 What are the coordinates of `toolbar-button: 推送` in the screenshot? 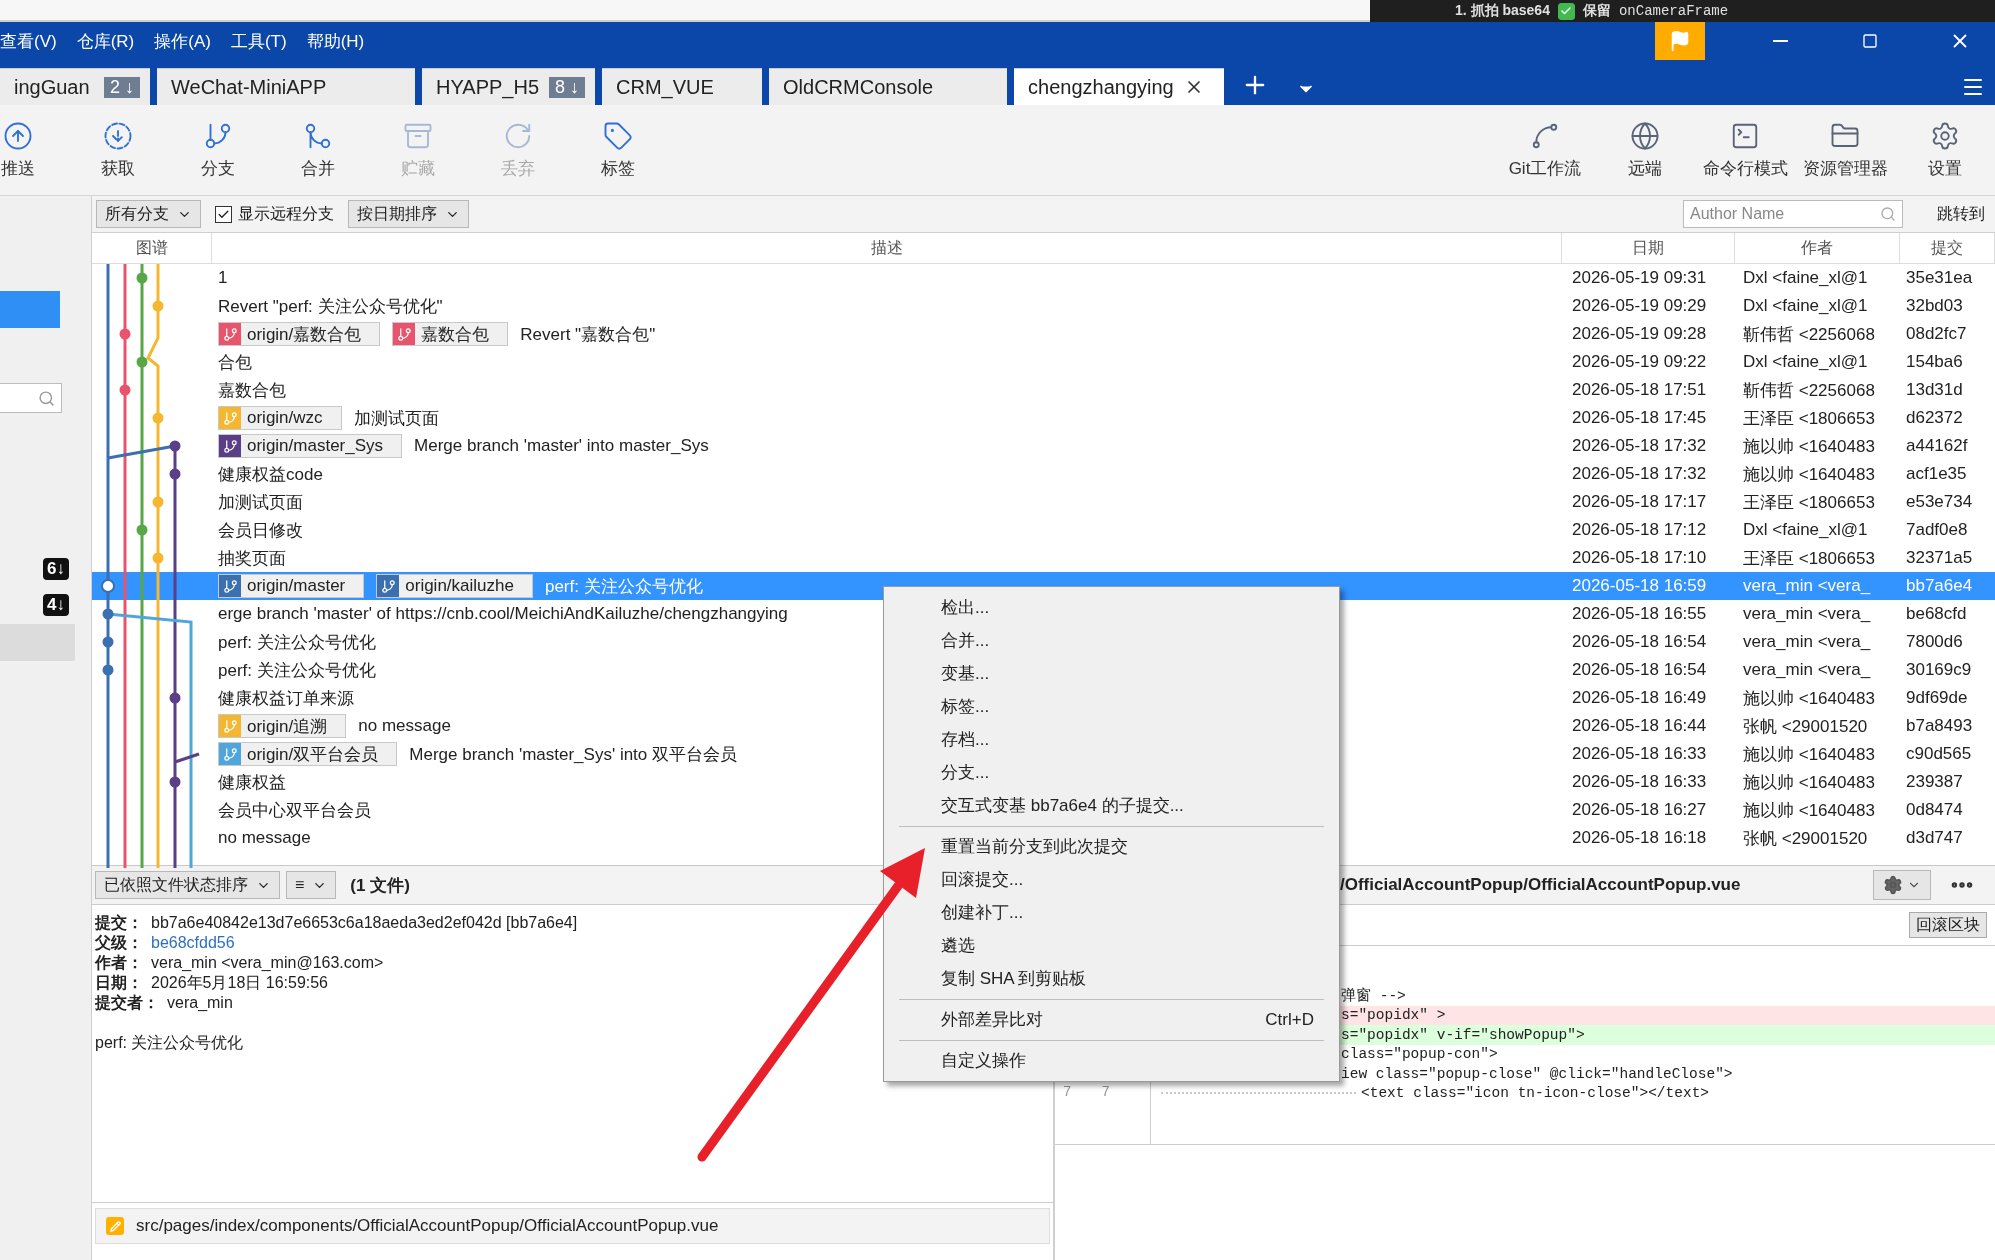 It's located at (29, 150).